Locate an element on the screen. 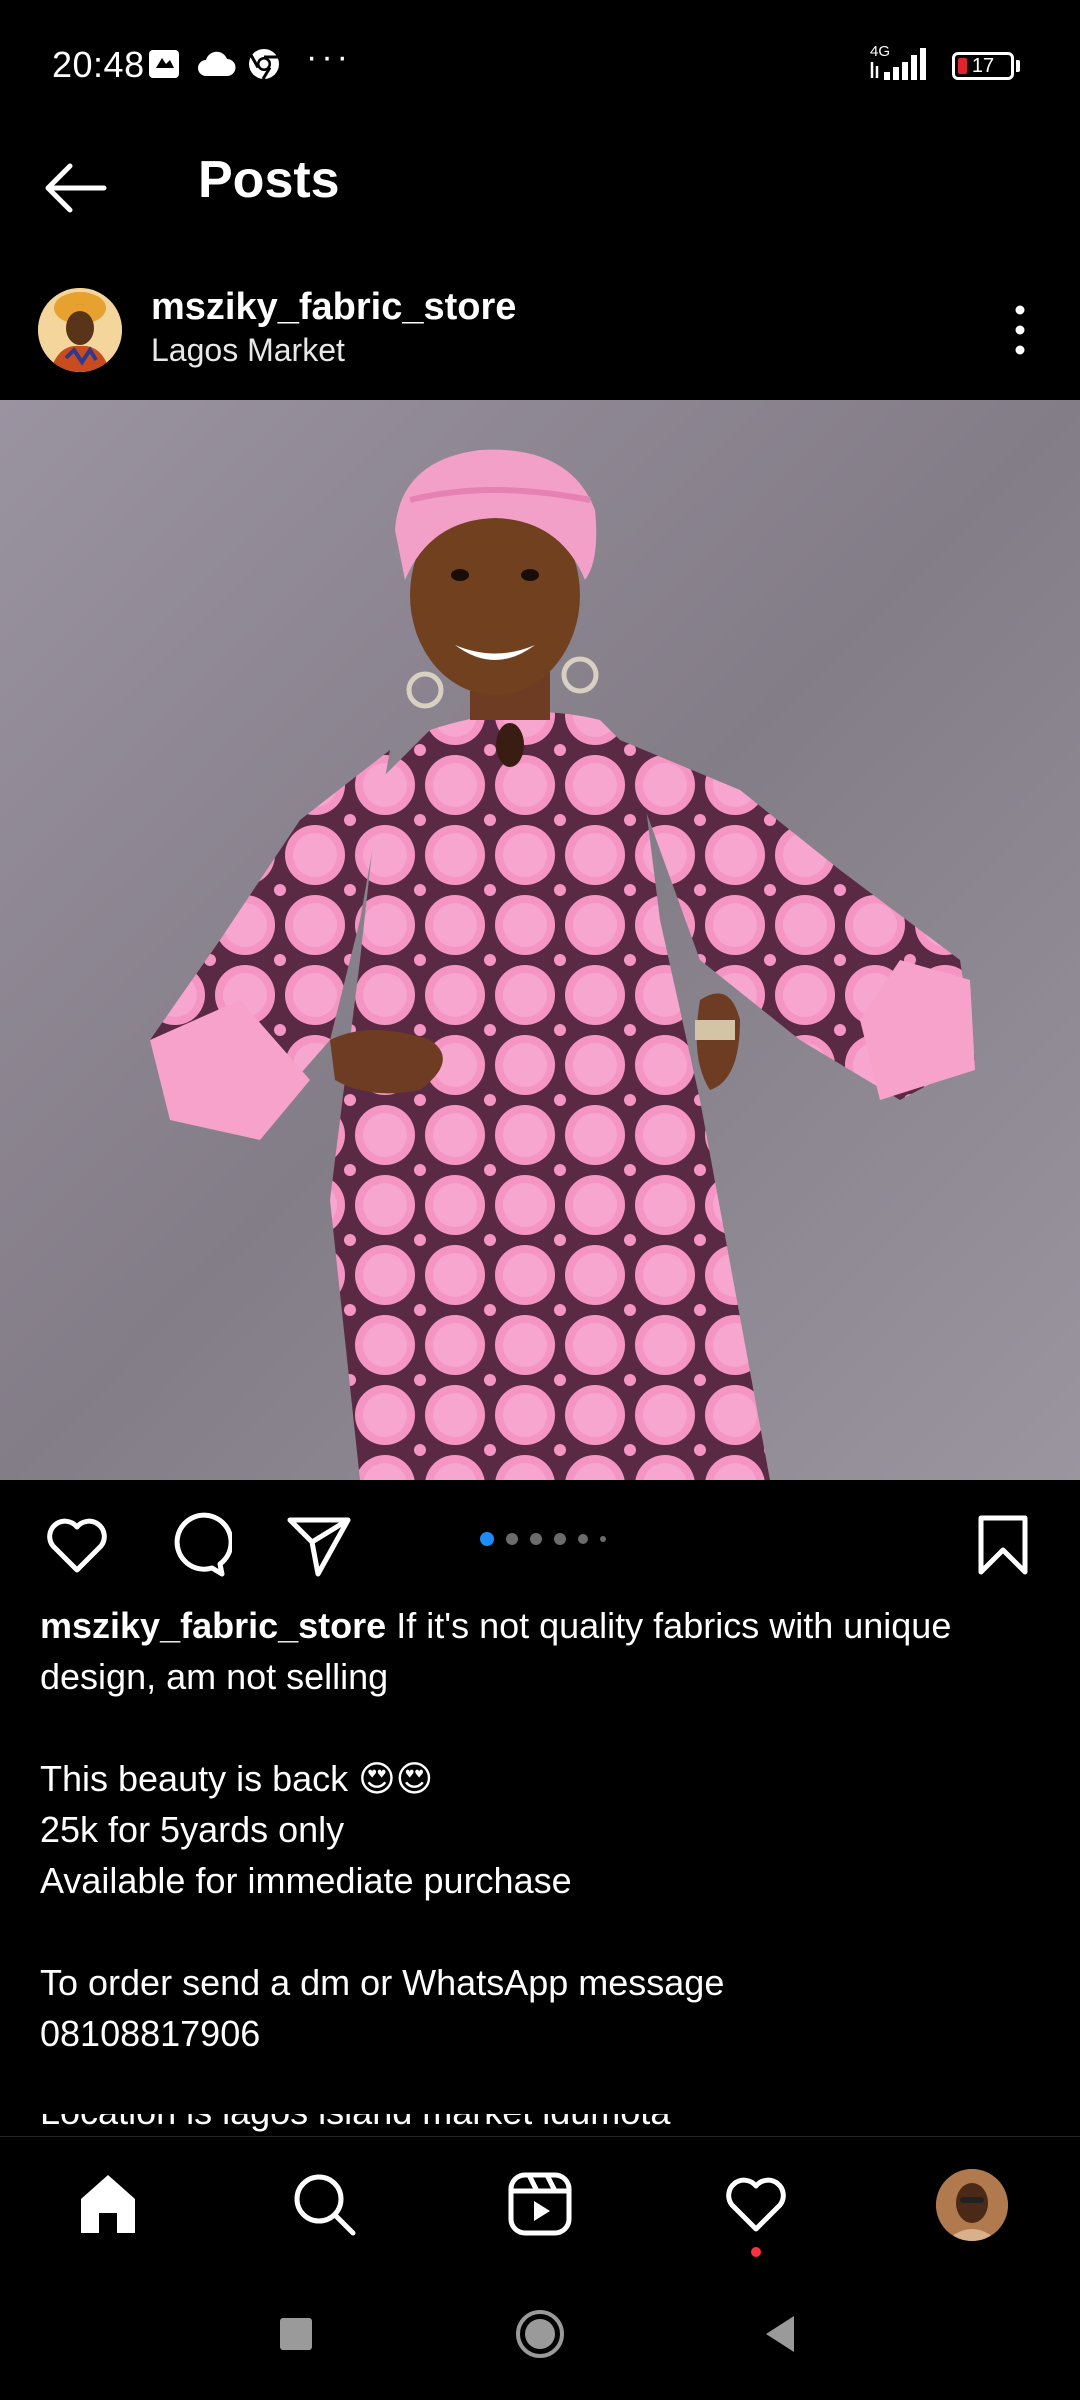  post-header: msziky_fabric_store Lagos Market is located at coordinates (540, 335).